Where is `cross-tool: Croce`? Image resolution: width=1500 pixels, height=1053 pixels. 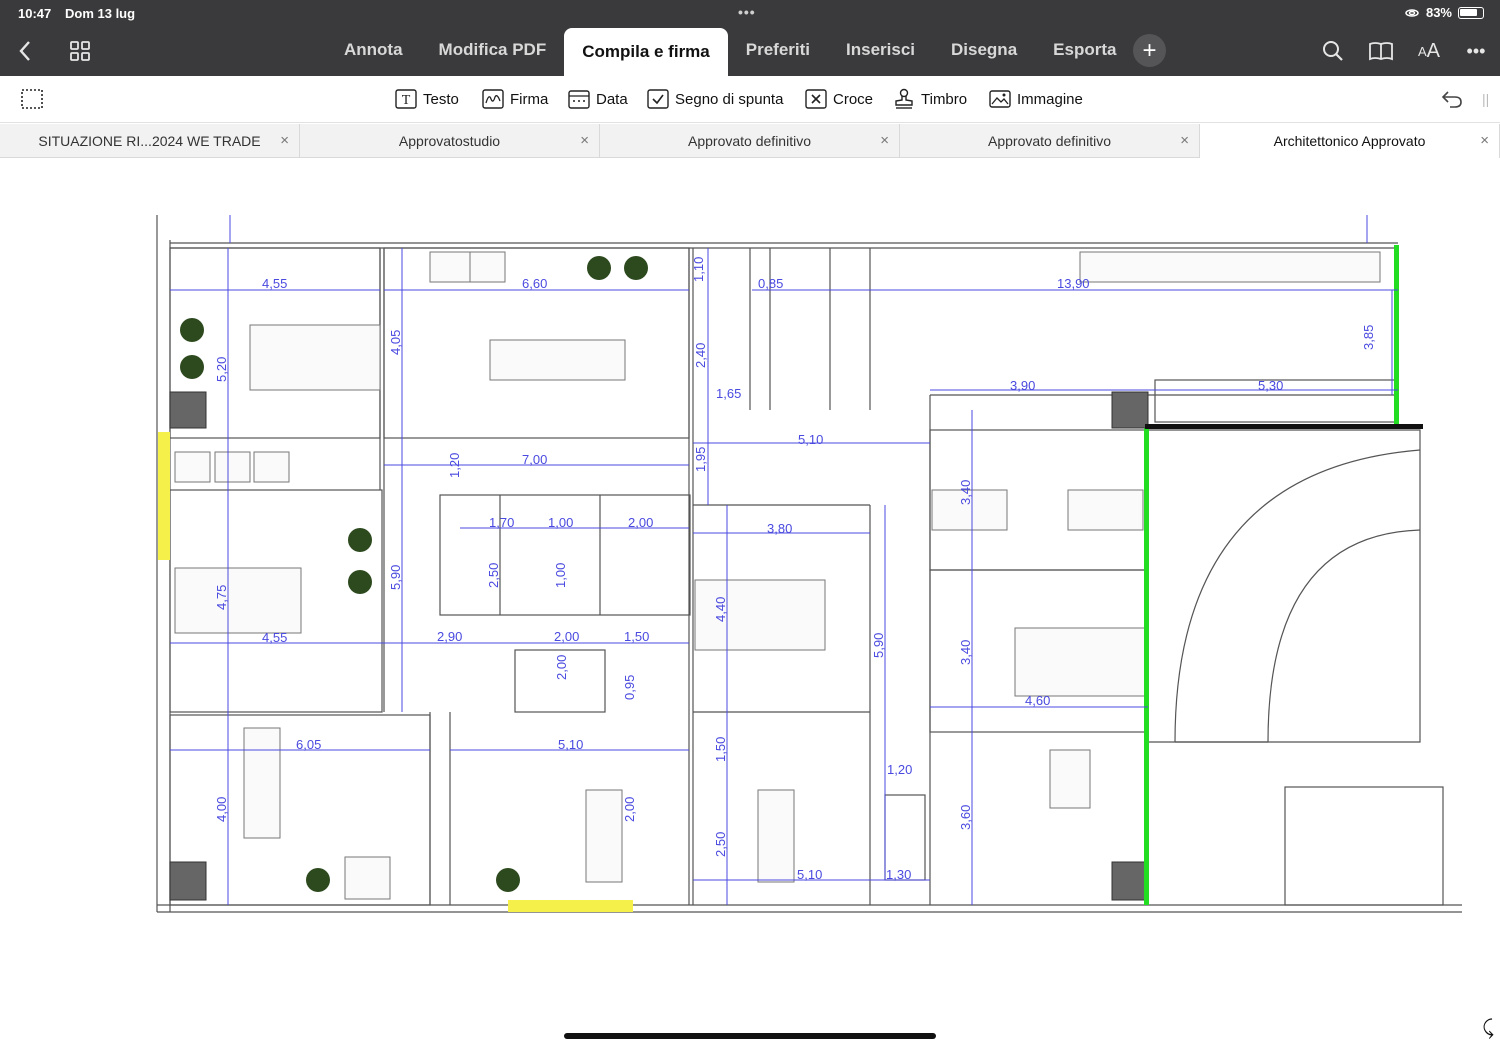
cross-tool: Croce is located at coordinates (839, 99).